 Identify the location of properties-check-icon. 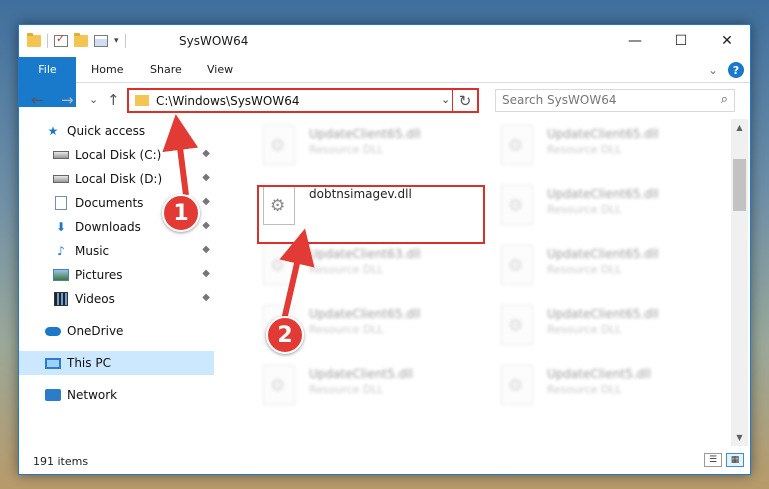
(61, 39).